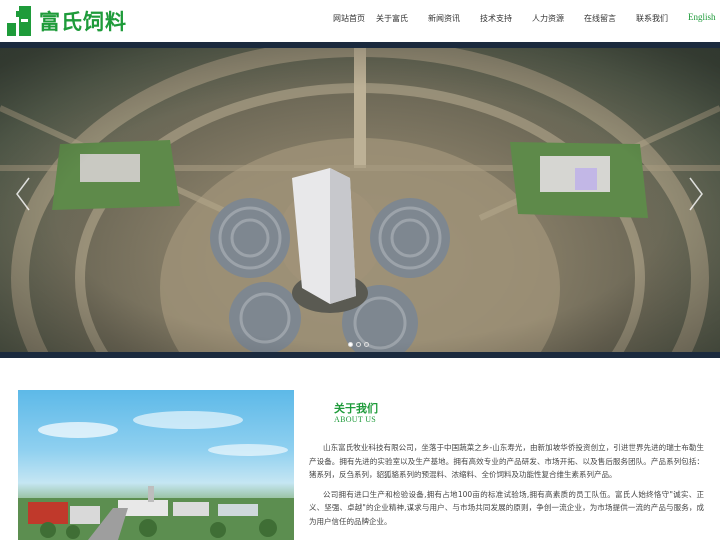 The image size is (720, 540). What do you see at coordinates (702, 17) in the screenshot?
I see `language-switch: English` at bounding box center [702, 17].